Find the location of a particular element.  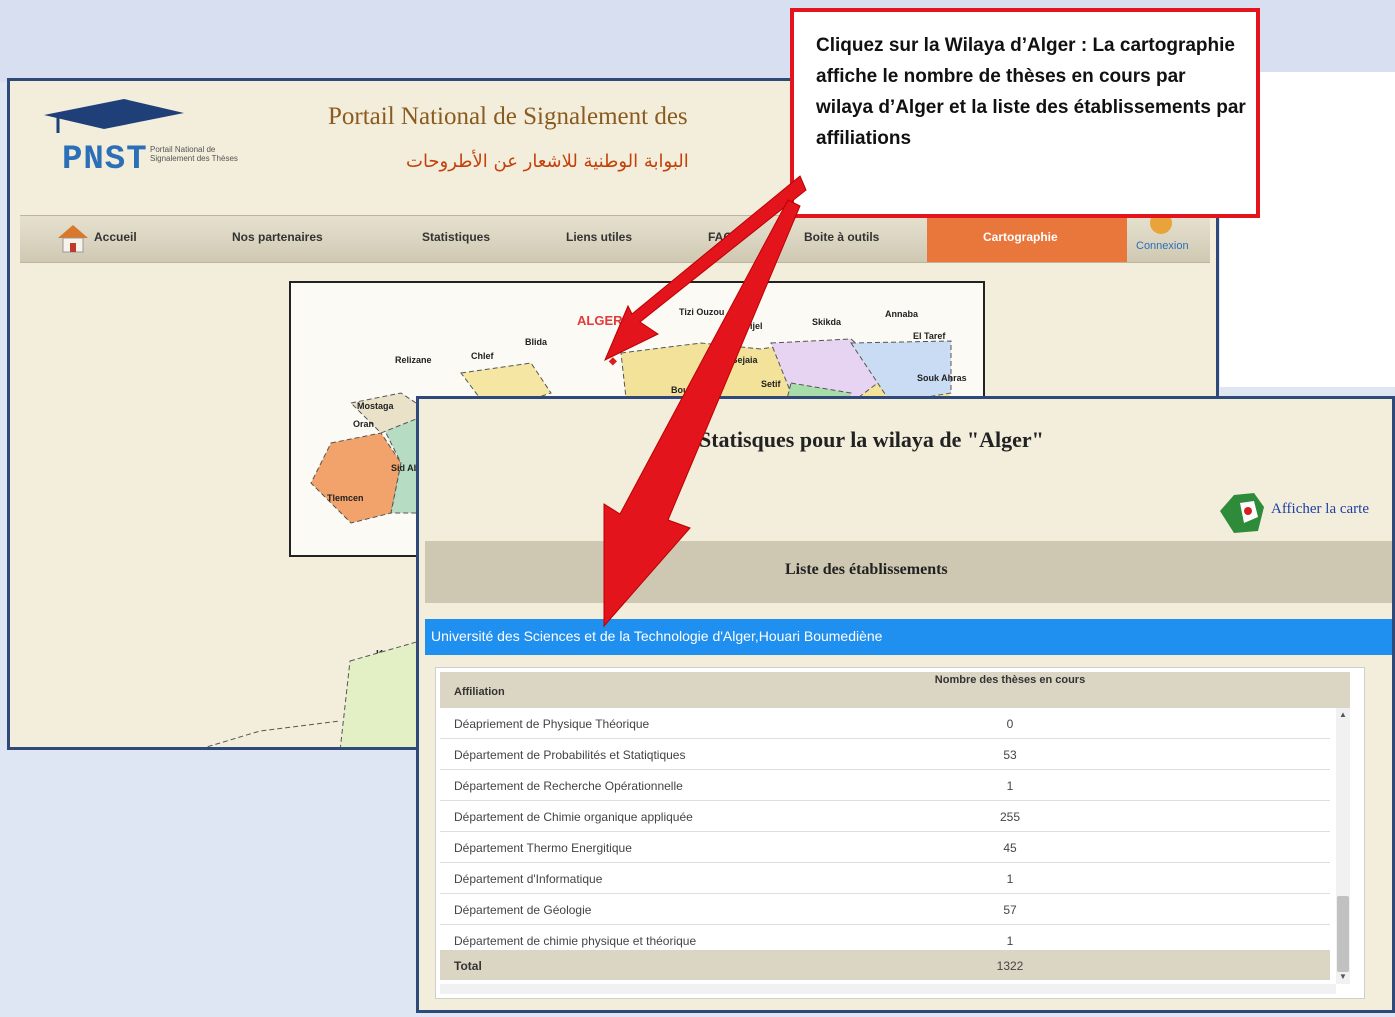

map-label-annaba: Annaba is located at coordinates (901, 314).